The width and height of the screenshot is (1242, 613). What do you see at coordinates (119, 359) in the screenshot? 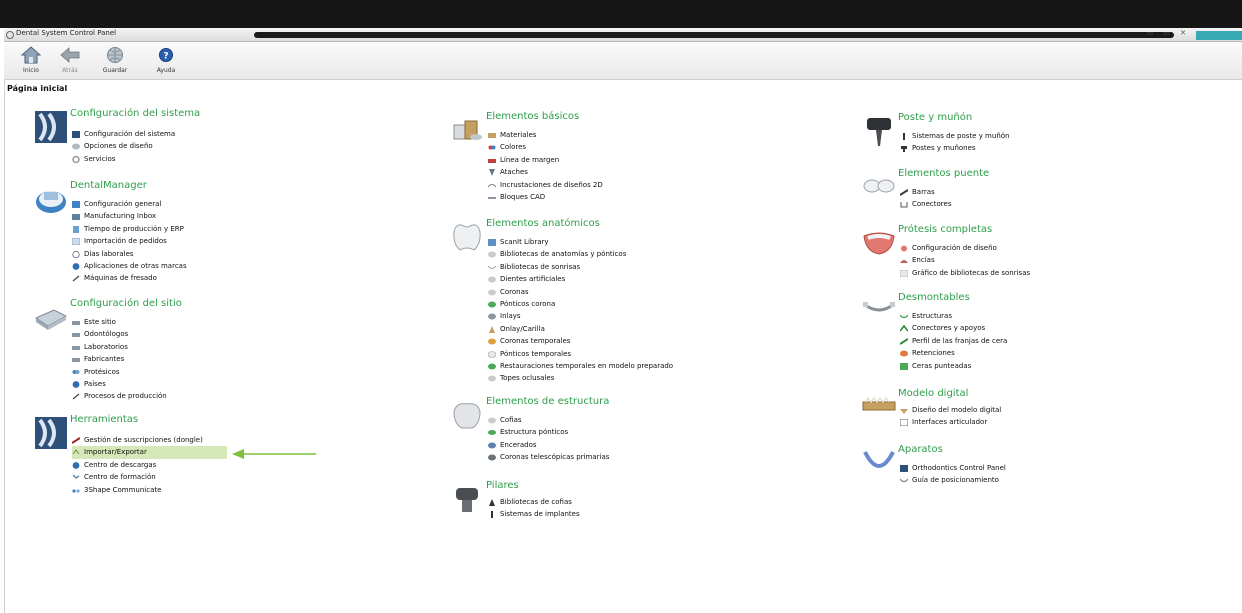
I see `list-item: Fabricantes` at bounding box center [119, 359].